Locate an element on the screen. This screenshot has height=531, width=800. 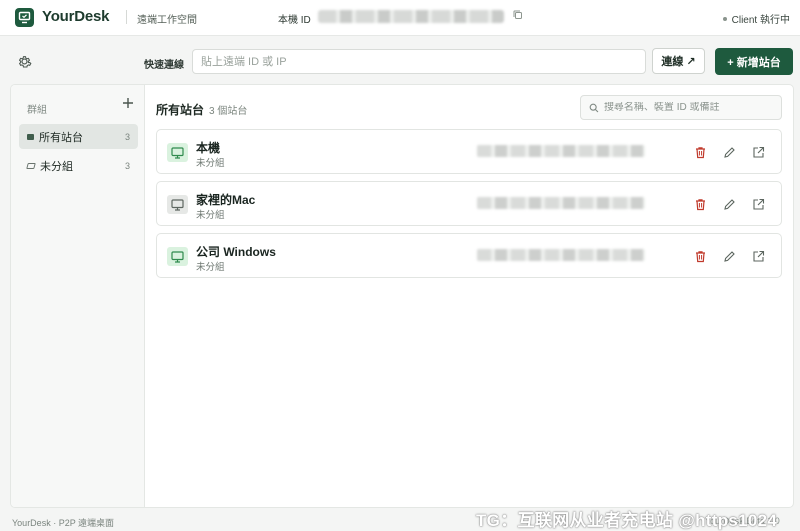
watermark-text: TG：互联网从业者充电站 @https1024 is located at coordinates (627, 520).